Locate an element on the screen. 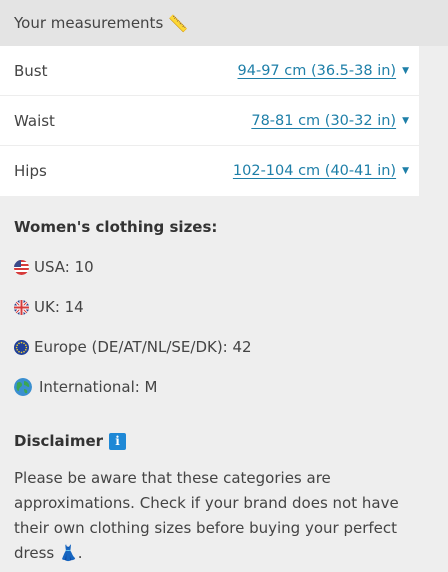 The height and width of the screenshot is (572, 448). uk-flag-icon is located at coordinates (21, 307).